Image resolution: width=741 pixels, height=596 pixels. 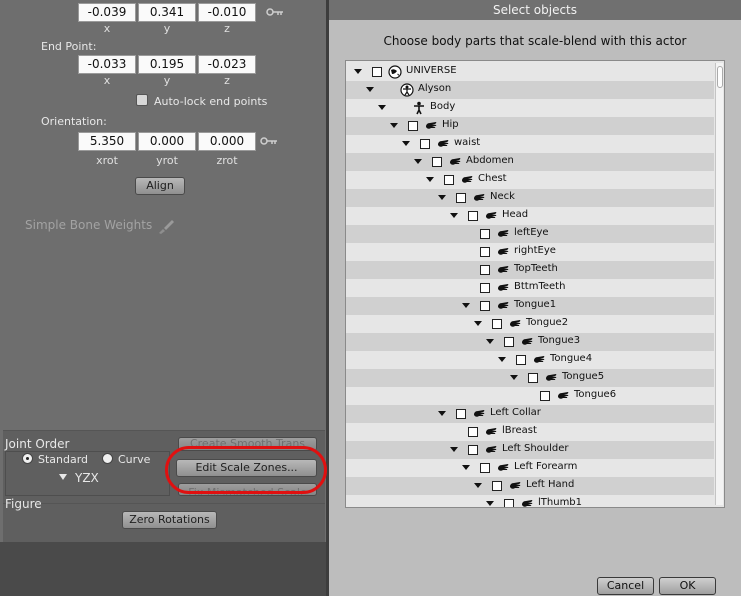 I want to click on tree-row: Head, so click(x=530, y=216).